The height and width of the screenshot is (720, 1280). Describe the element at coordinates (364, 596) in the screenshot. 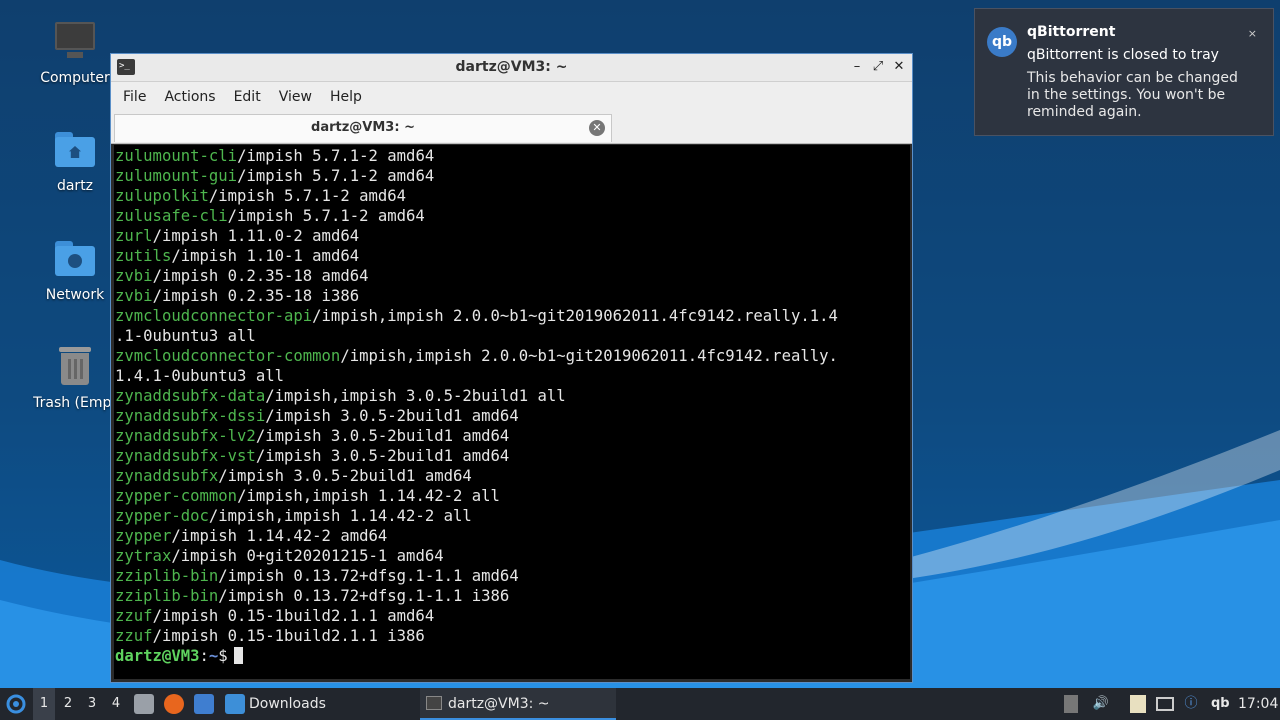

I see `package-details: /impish 0.13.72+dfsg.1-1.1 i386` at that location.